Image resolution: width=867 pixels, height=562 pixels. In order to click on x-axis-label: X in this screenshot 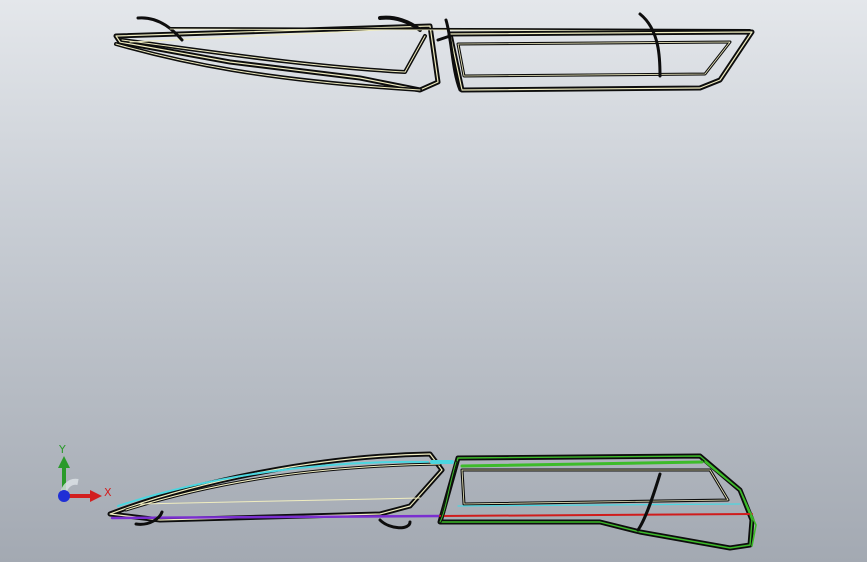, I will do `click(108, 492)`.